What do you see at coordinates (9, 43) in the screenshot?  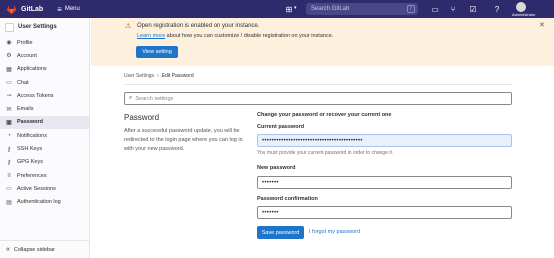 I see `profile-icon: ◉` at bounding box center [9, 43].